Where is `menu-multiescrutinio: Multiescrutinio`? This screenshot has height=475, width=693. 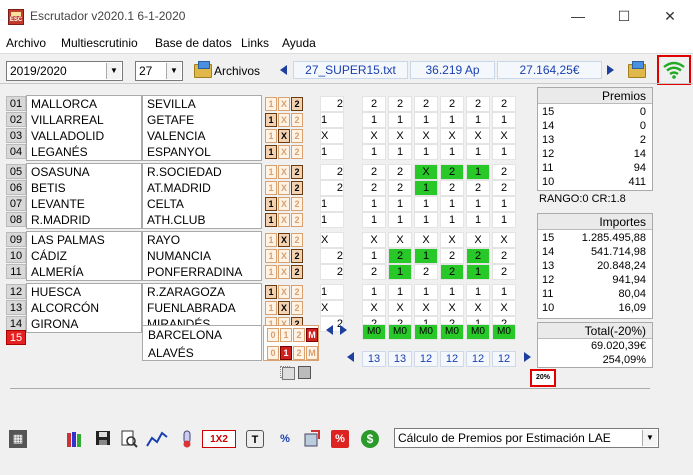 menu-multiescrutinio: Multiescrutinio is located at coordinates (99, 43).